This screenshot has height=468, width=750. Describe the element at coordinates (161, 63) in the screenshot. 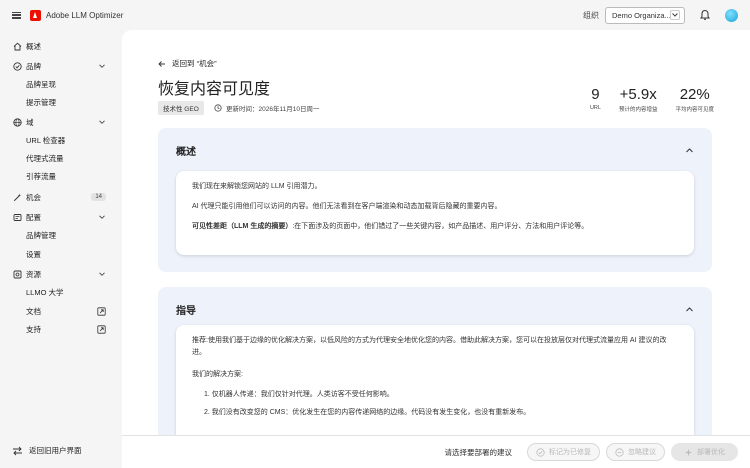

I see `arrow-left-icon` at that location.